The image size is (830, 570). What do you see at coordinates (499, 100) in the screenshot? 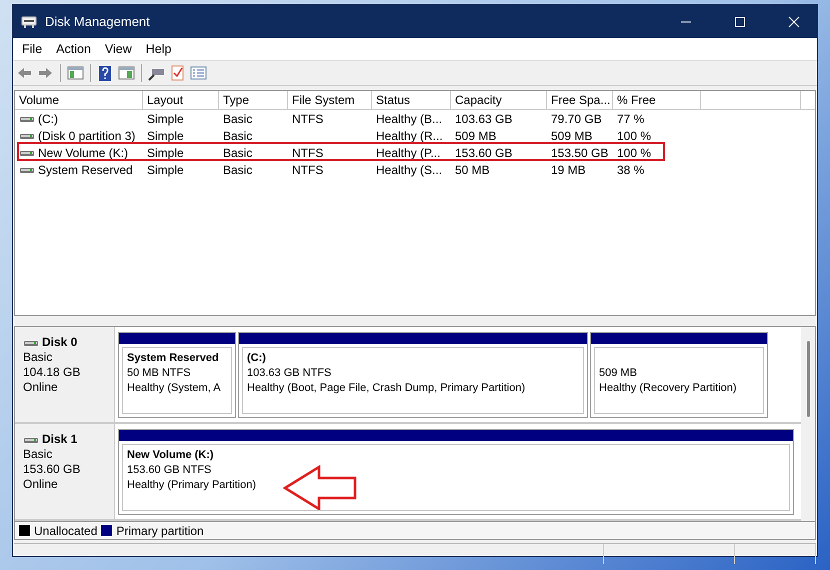
I see `column-header: Capacity` at bounding box center [499, 100].